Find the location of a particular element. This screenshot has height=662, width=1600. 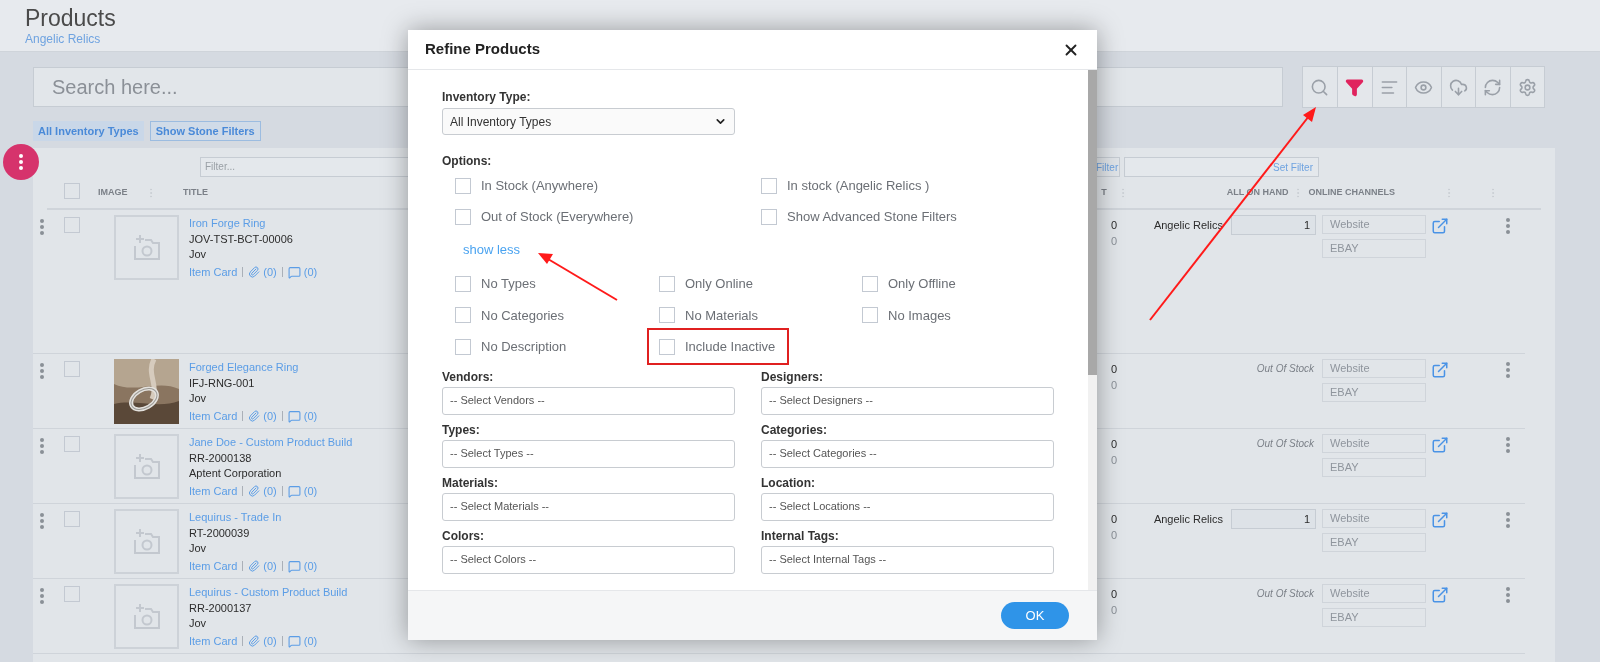

option-row: Include Inactive is located at coordinates (718, 347).